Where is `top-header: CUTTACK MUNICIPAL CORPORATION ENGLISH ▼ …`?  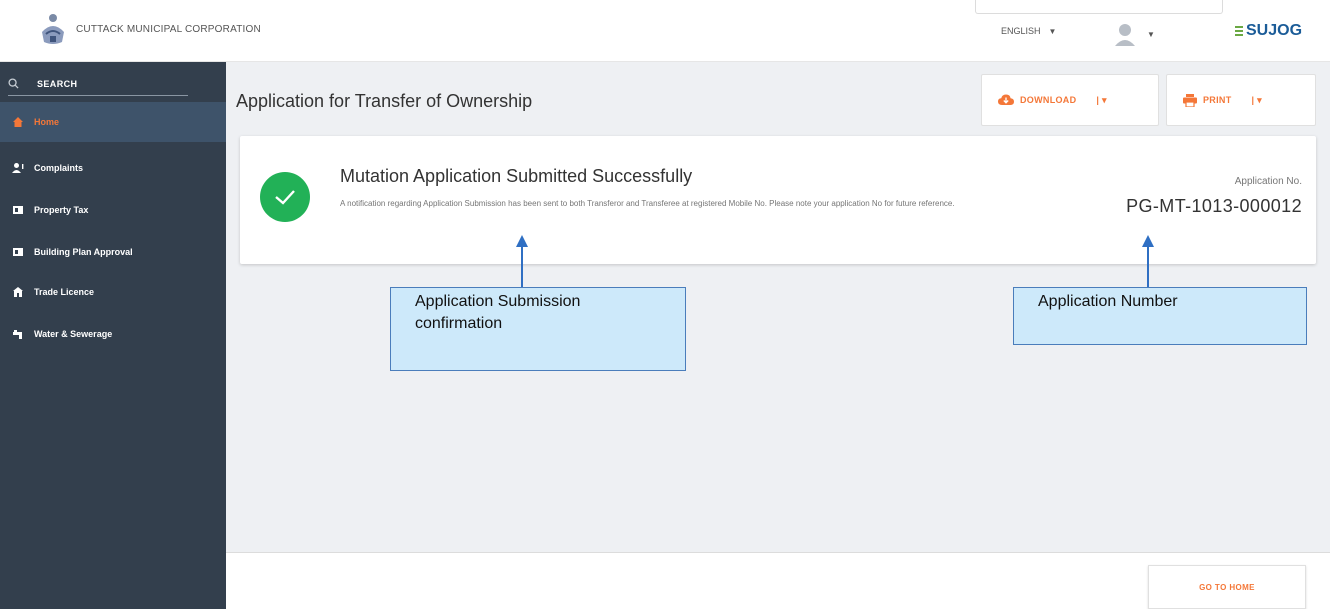 top-header: CUTTACK MUNICIPAL CORPORATION ENGLISH ▼ … is located at coordinates (665, 31).